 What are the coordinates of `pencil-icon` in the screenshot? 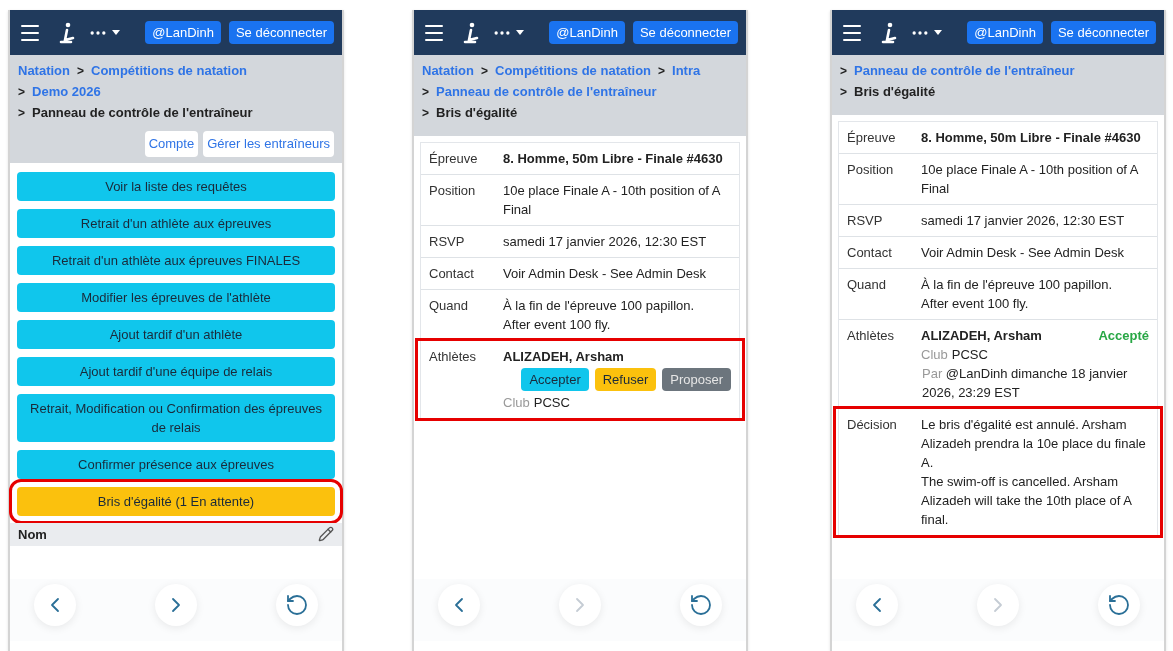 It's located at (326, 534).